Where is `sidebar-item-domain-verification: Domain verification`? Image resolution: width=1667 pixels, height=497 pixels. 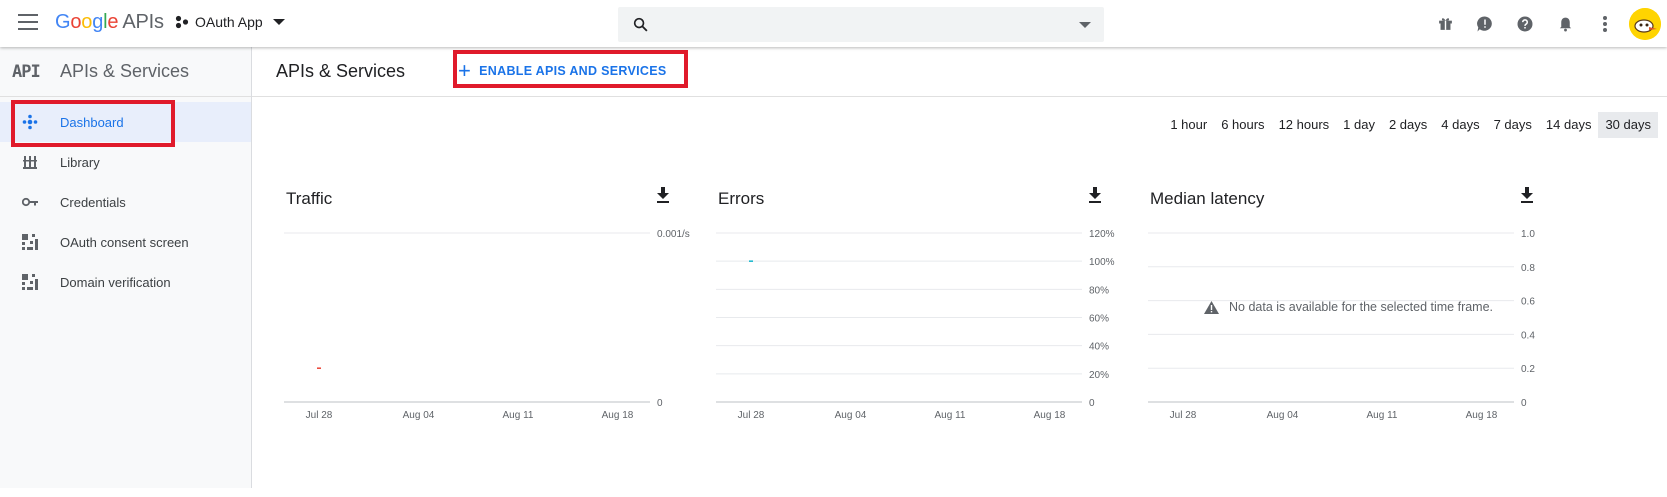 sidebar-item-domain-verification: Domain verification is located at coordinates (125, 282).